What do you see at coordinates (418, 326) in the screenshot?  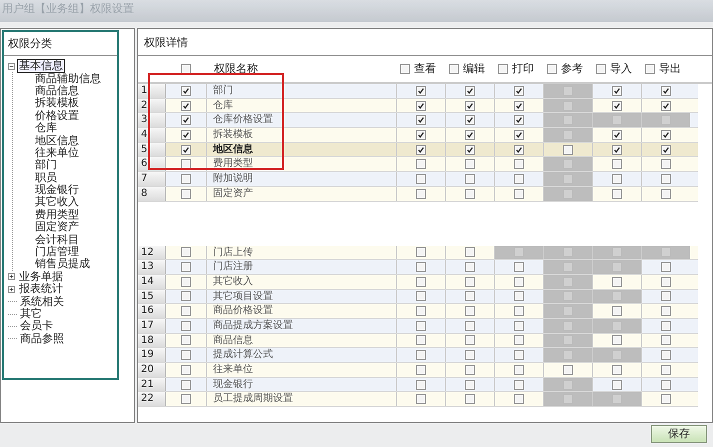 I see `table-row: 17 商品提成方案设置` at bounding box center [418, 326].